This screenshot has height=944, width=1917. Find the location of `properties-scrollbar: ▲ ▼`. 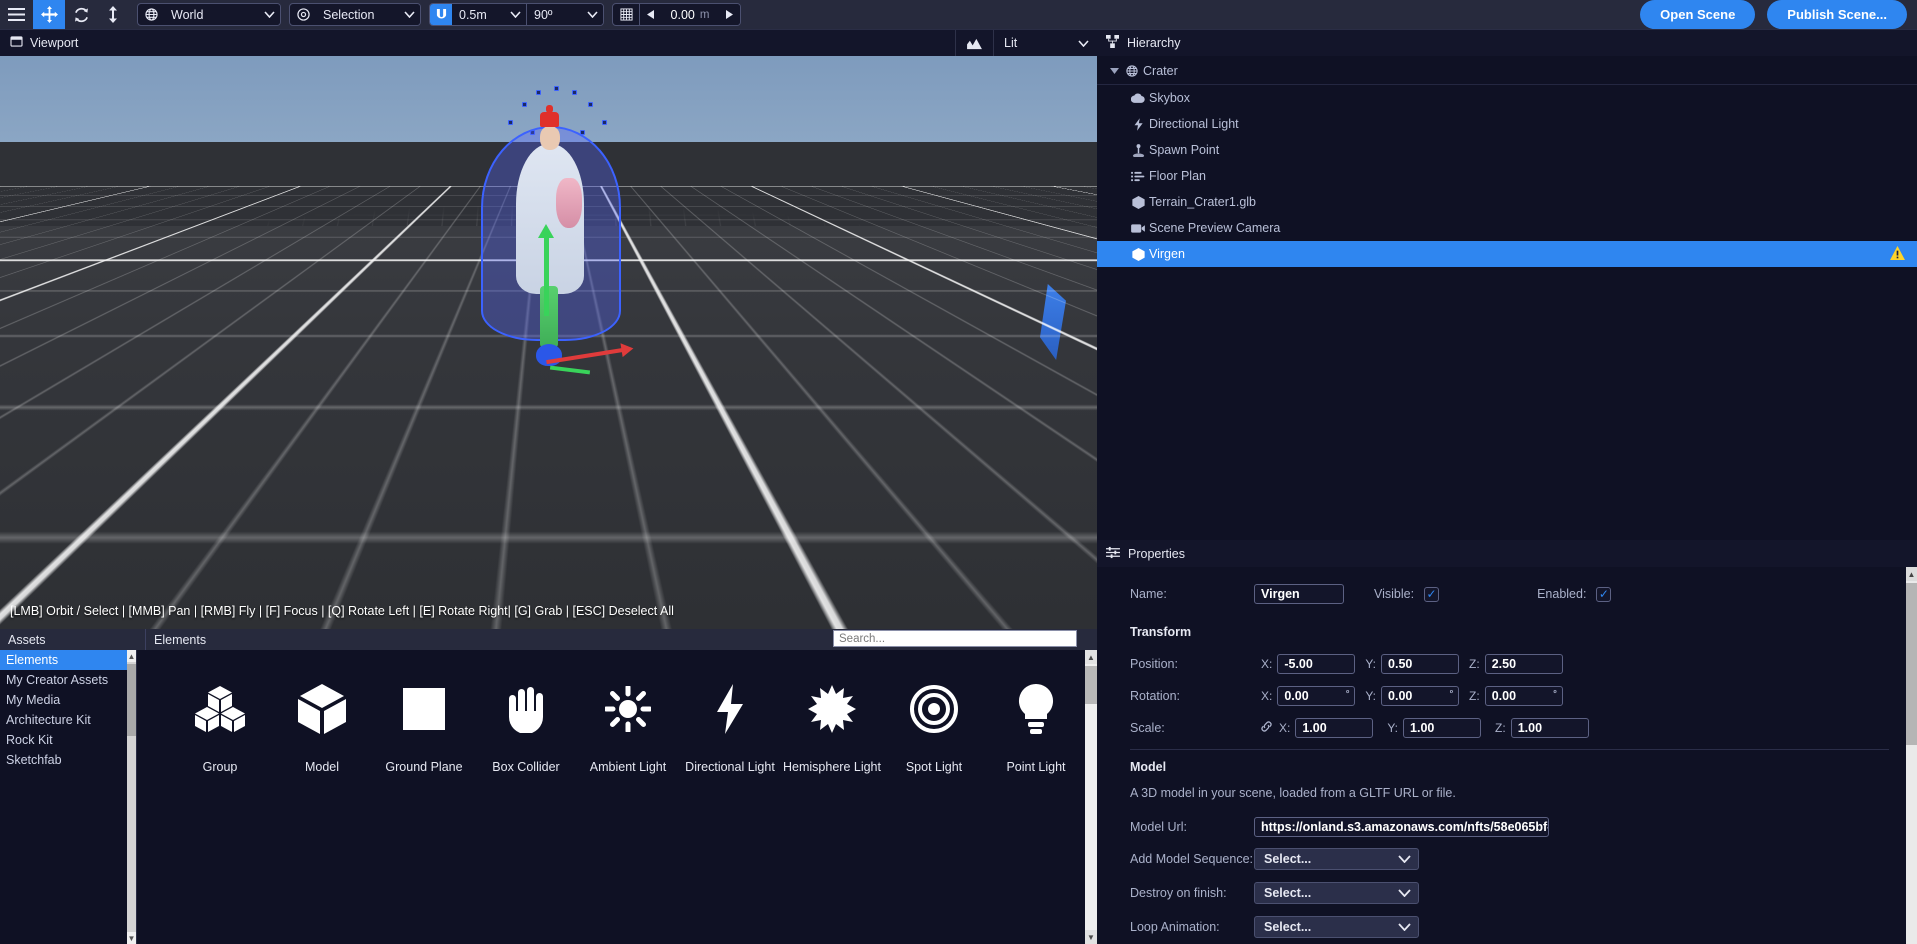

properties-scrollbar: ▲ ▼ is located at coordinates (1911, 755).